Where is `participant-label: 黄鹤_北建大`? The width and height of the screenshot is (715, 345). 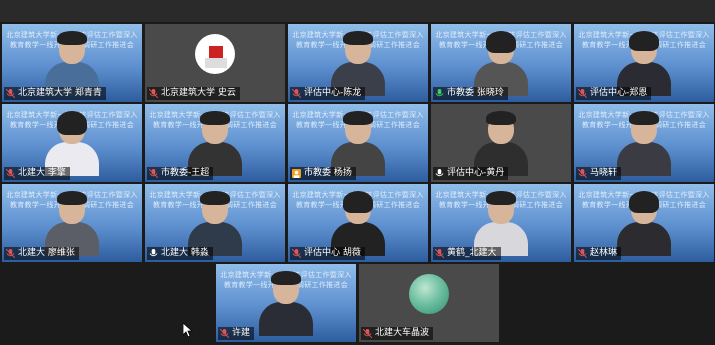 participant-label: 黄鹤_北建大 is located at coordinates (467, 253).